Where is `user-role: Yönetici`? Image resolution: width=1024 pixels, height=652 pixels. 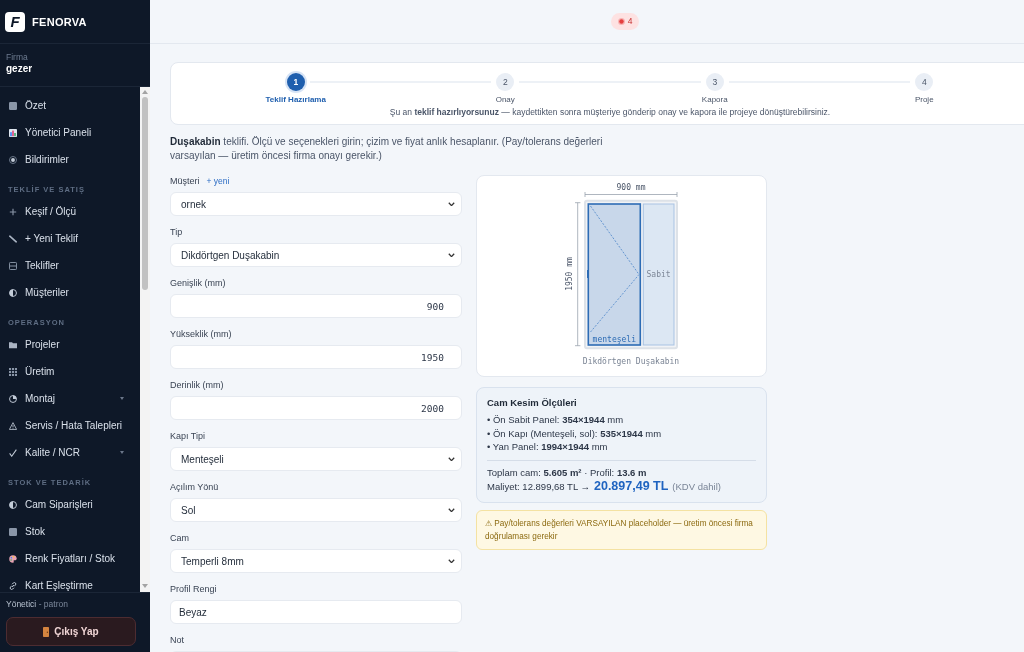 user-role: Yönetici is located at coordinates (21, 604).